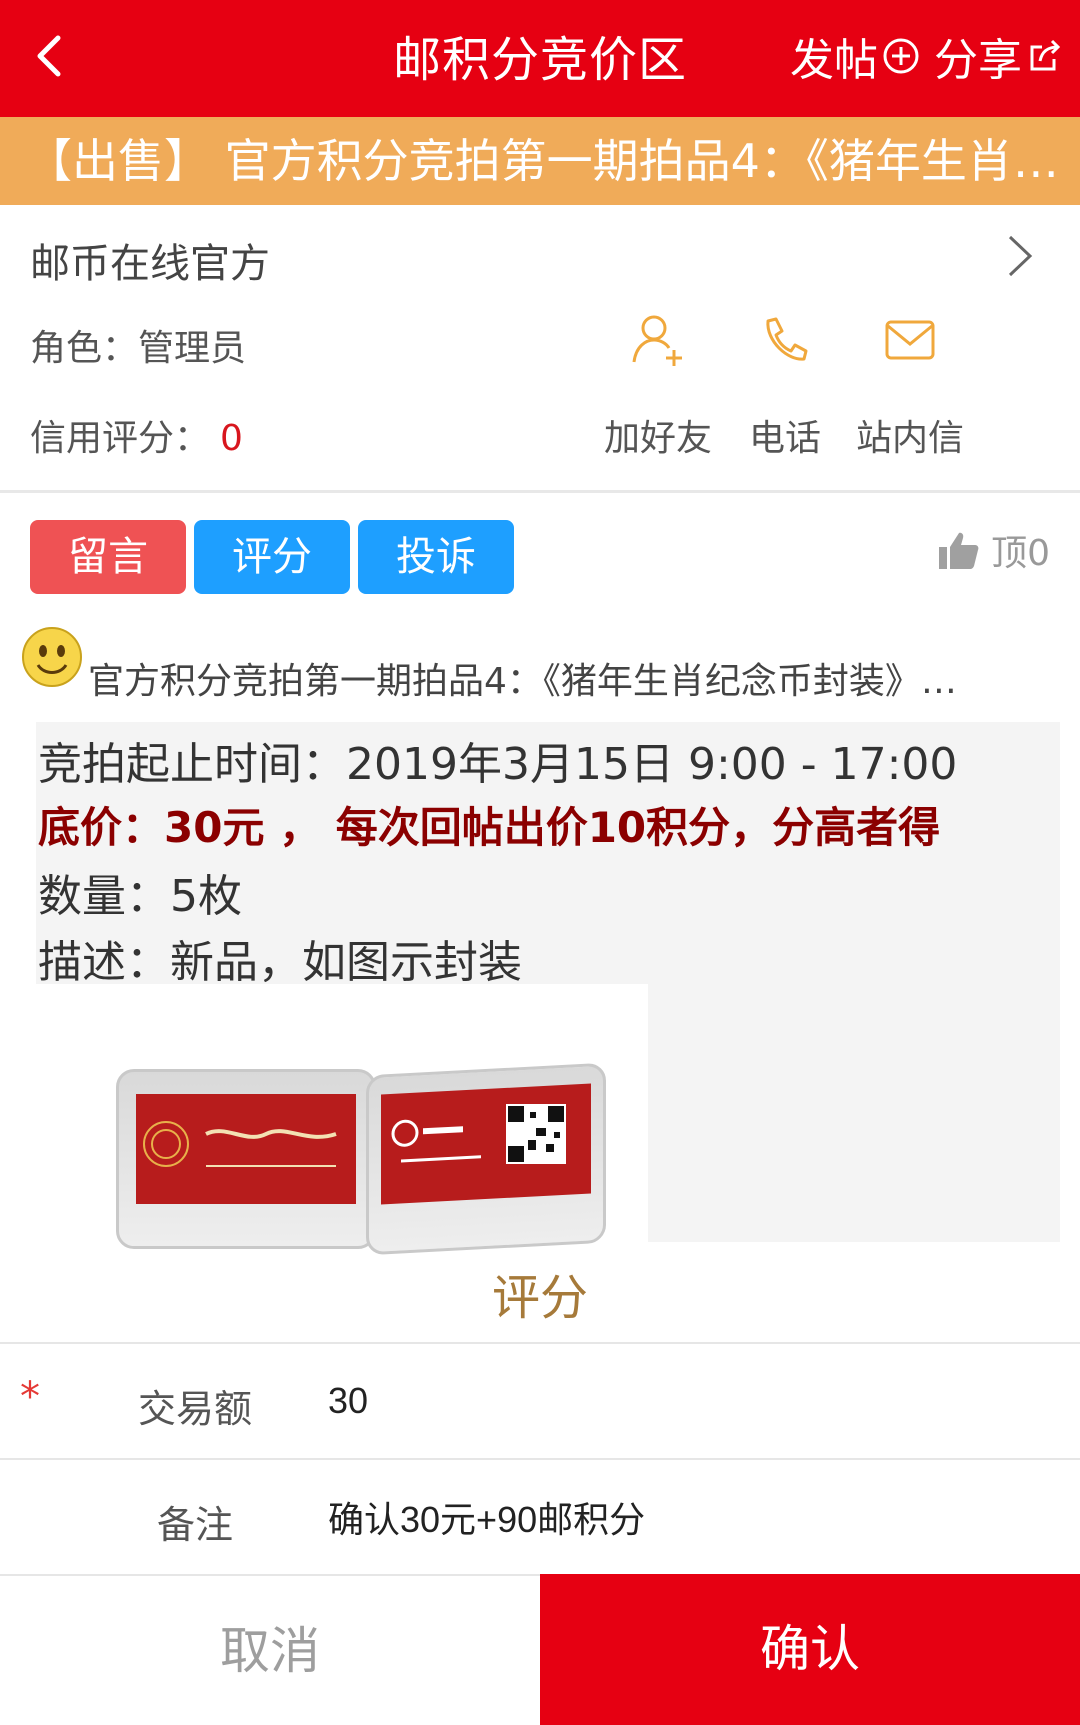 Image resolution: width=1080 pixels, height=1725 pixels. I want to click on required-asterisk: *, so click(30, 1397).